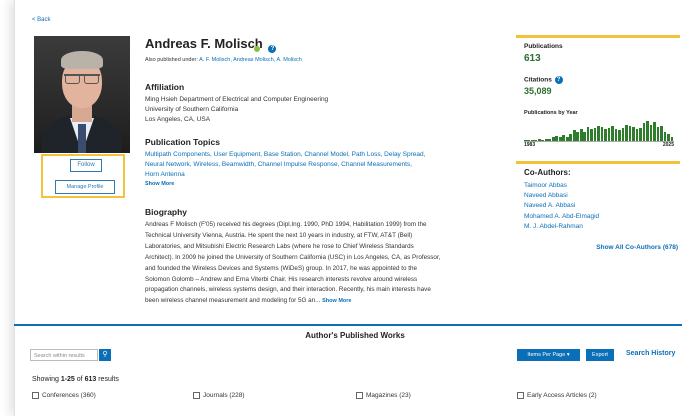 Image resolution: width=682 pixels, height=416 pixels. I want to click on search-icon: ⚲, so click(105, 354).